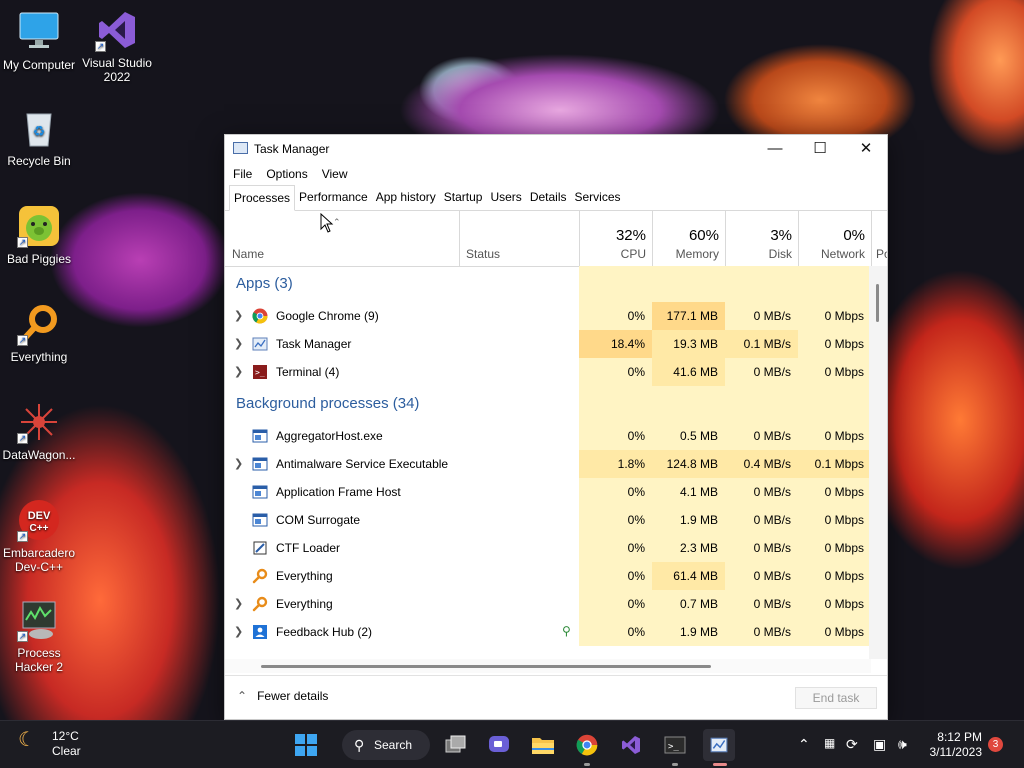  I want to click on column-network: 0% Network, so click(834, 239).